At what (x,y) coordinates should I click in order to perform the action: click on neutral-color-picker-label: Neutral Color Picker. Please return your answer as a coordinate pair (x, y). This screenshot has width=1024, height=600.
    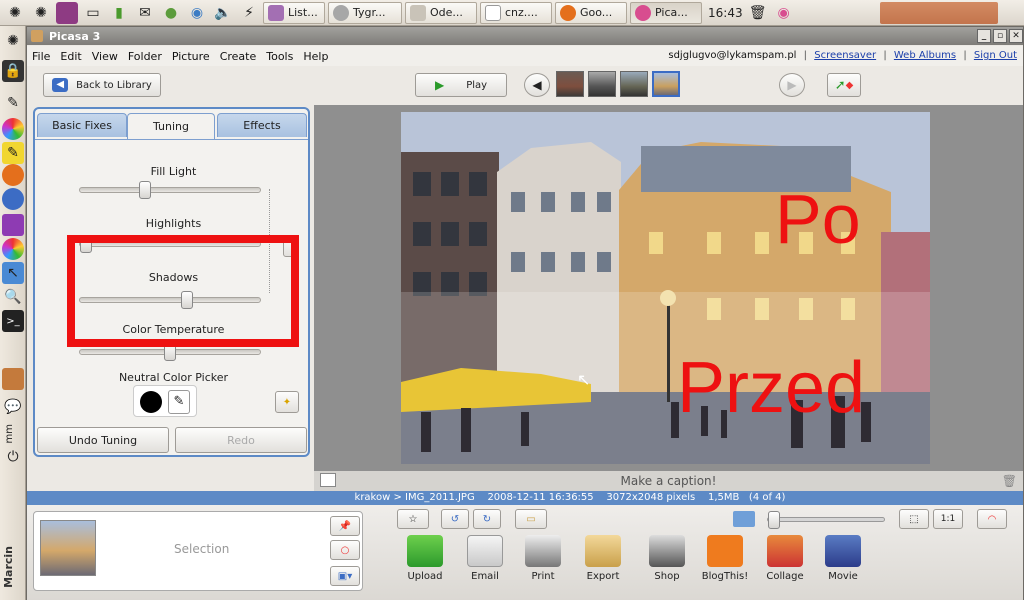
    Looking at the image, I should click on (173, 377).